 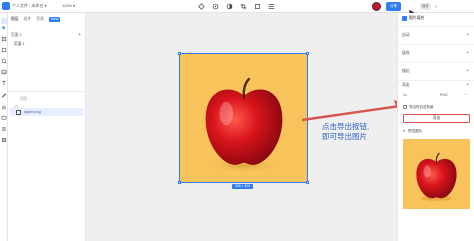 I want to click on pen-tool-icon, so click(x=4, y=91).